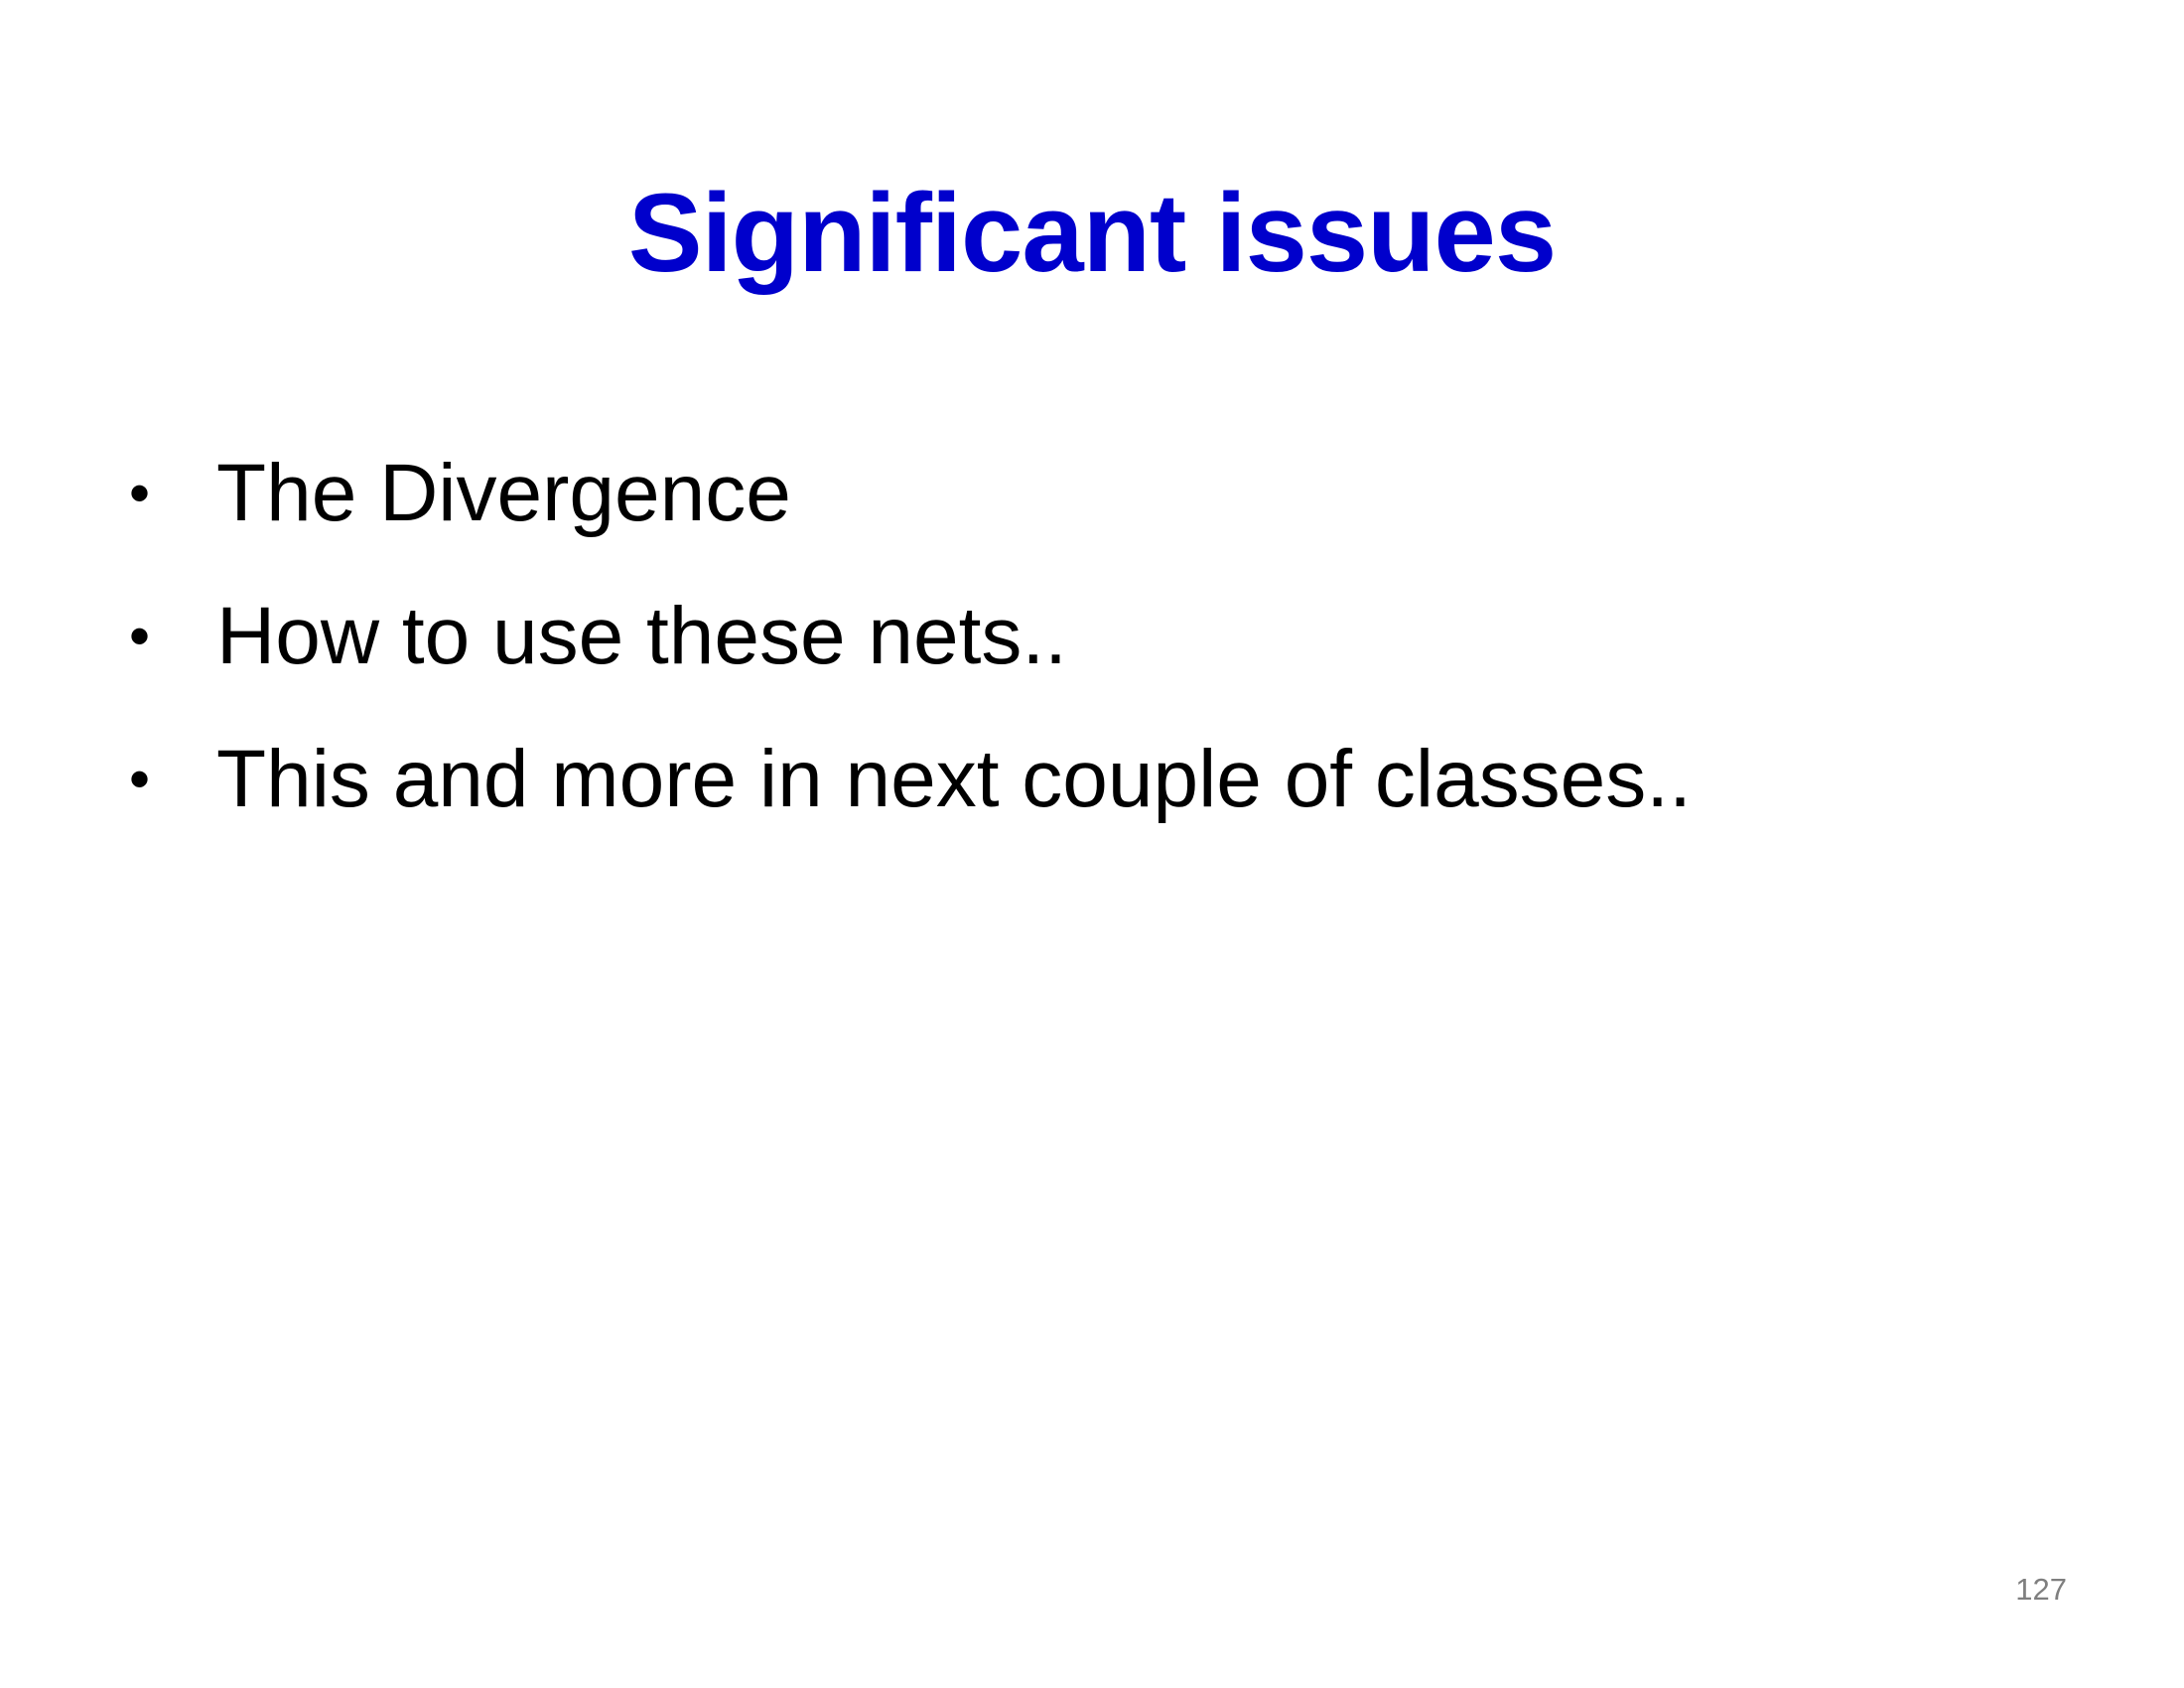 The height and width of the screenshot is (1688, 2184). Describe the element at coordinates (503, 493) in the screenshot. I see `bullet-text: The Divergence` at that location.